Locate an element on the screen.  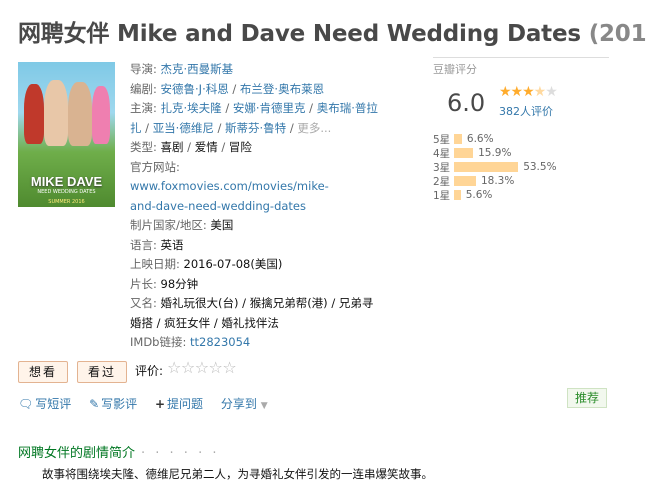
aka-names: 婚礼玩很大(台) / 猴擒兄弟帮(港) / 兄弟寻 is located at coordinates (267, 303).